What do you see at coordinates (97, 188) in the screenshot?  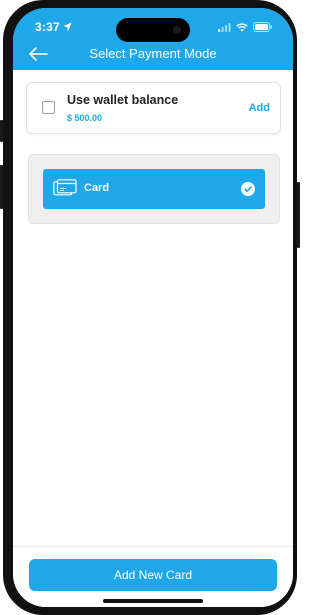 I see `card-option-label: Card` at bounding box center [97, 188].